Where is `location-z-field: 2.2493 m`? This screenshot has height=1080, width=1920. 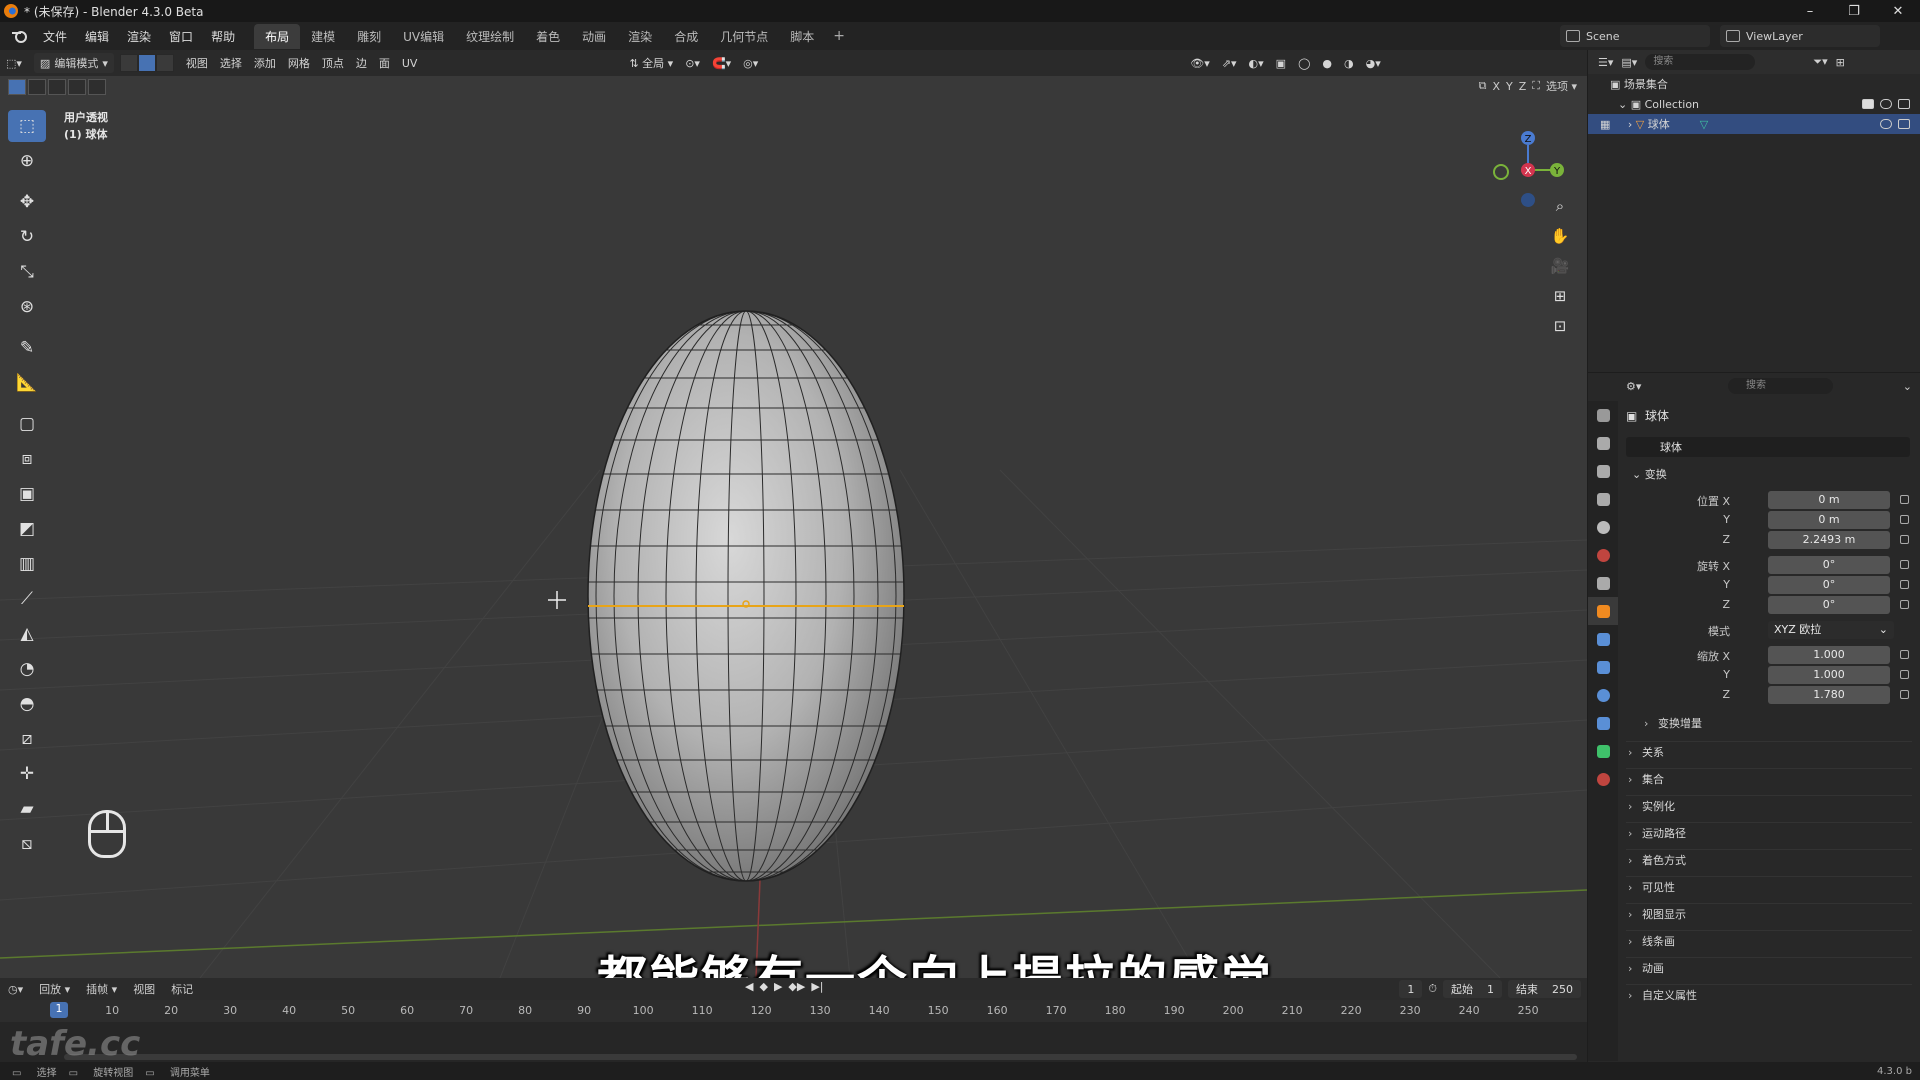 location-z-field: 2.2493 m is located at coordinates (1829, 540).